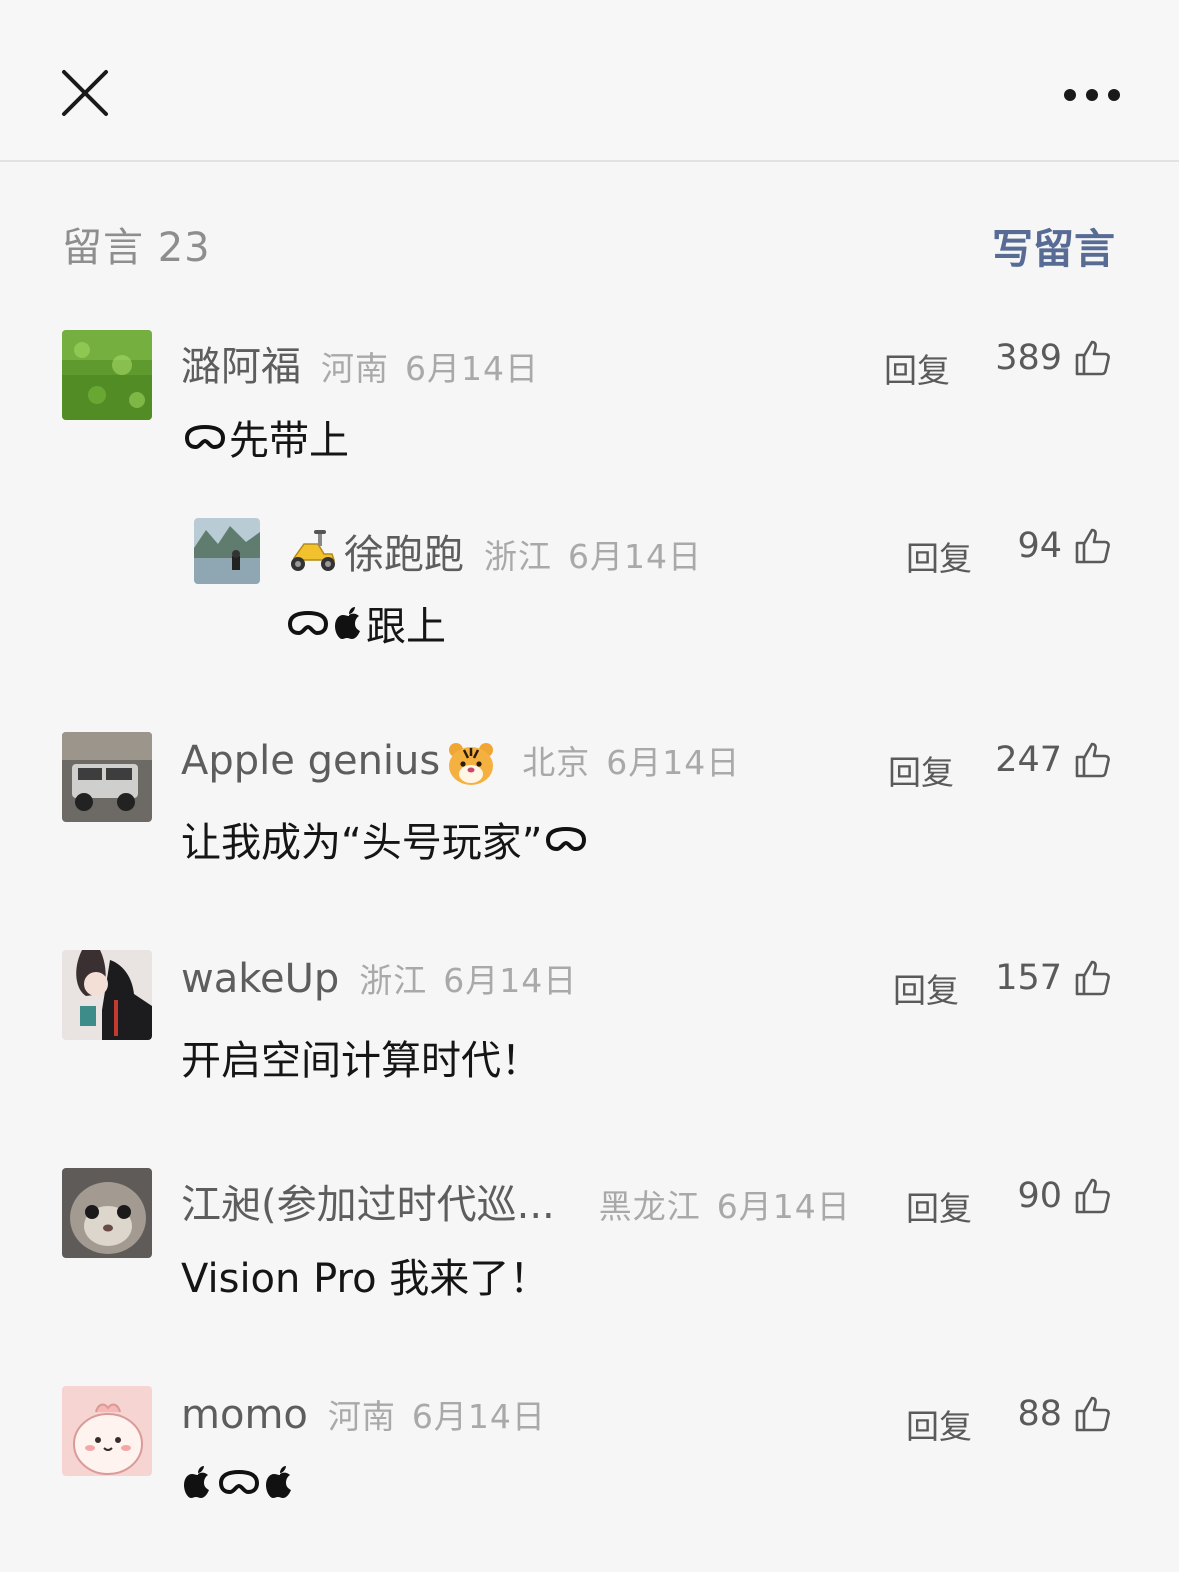 The image size is (1179, 1572). I want to click on like-count: 88, so click(1039, 1414).